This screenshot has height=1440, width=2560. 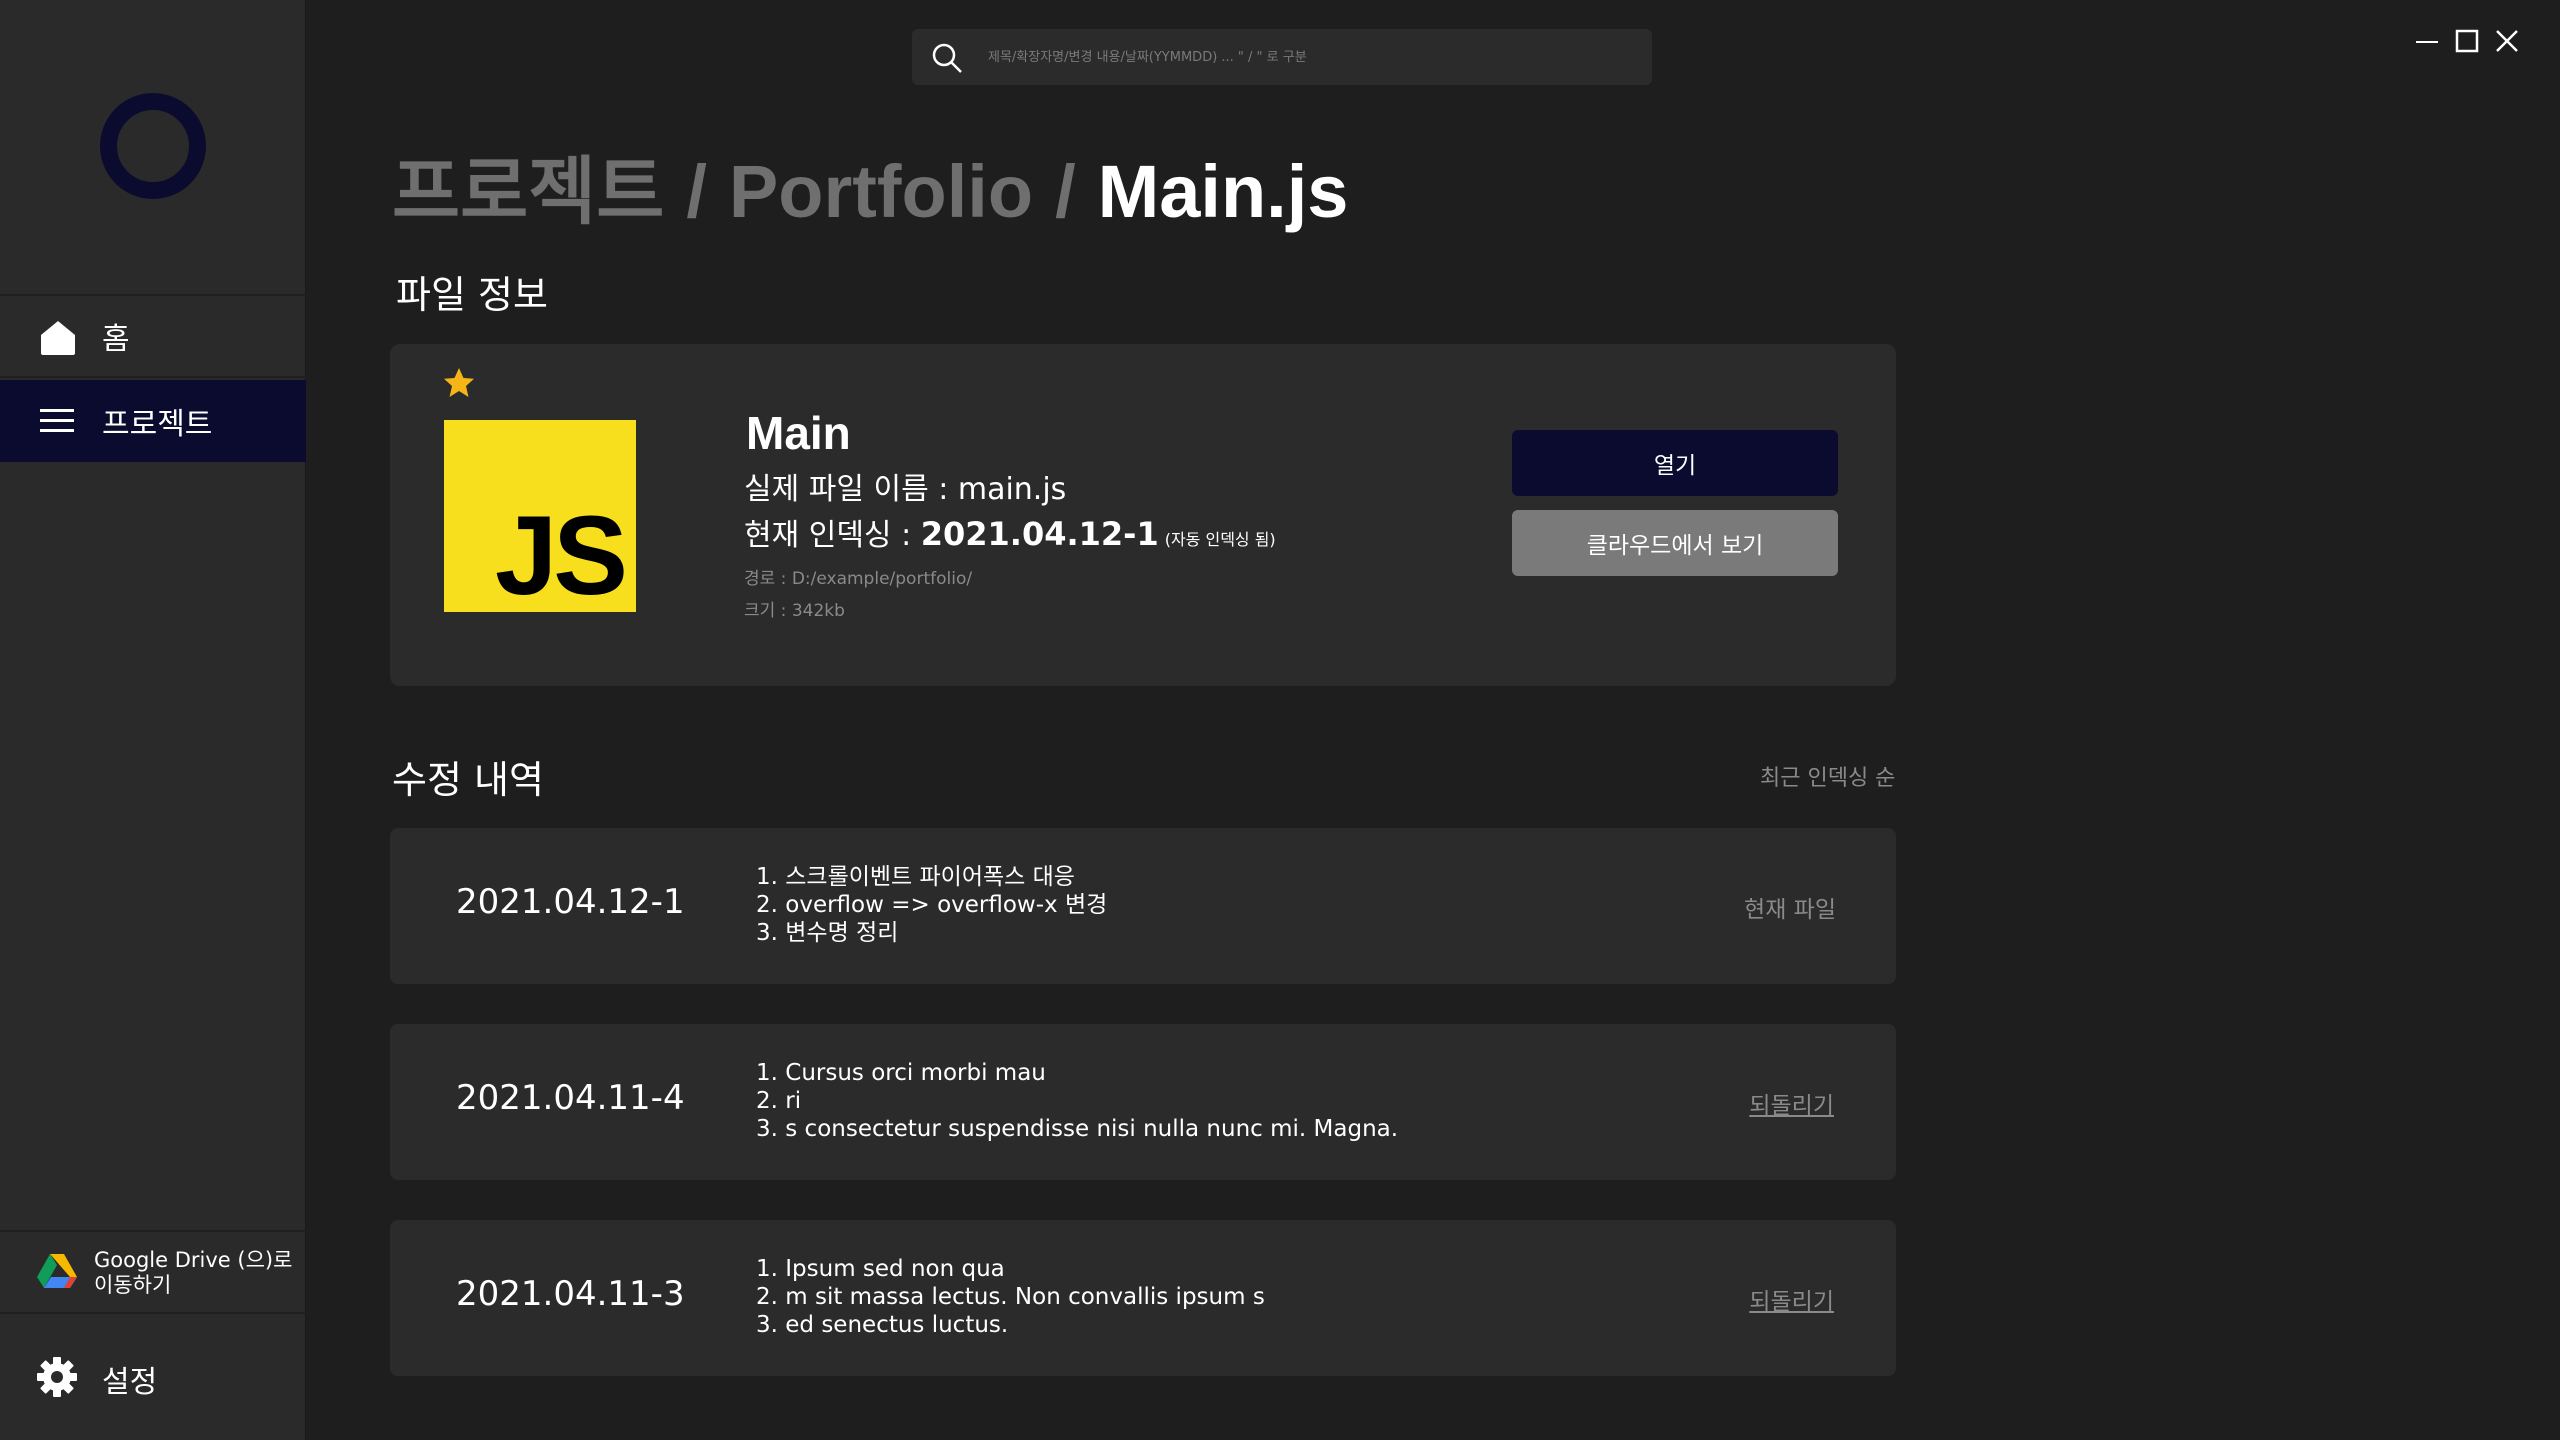 What do you see at coordinates (858, 579) in the screenshot?
I see `file-path: 경로 : D:/example/portfolio/` at bounding box center [858, 579].